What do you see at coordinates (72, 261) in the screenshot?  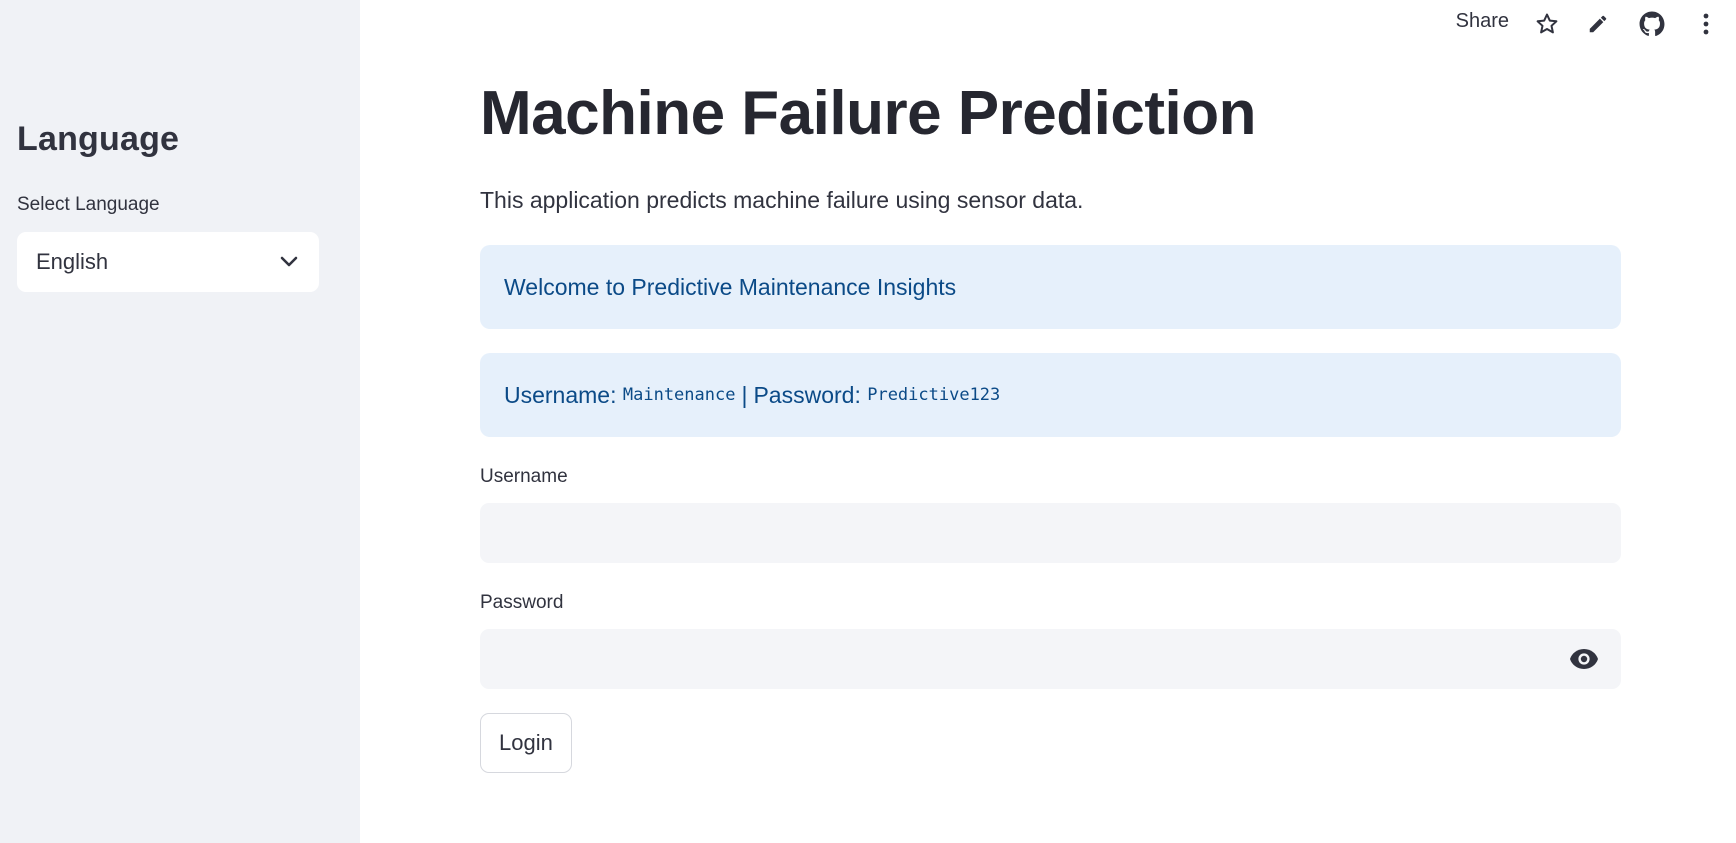 I see `language-select-value: English` at bounding box center [72, 261].